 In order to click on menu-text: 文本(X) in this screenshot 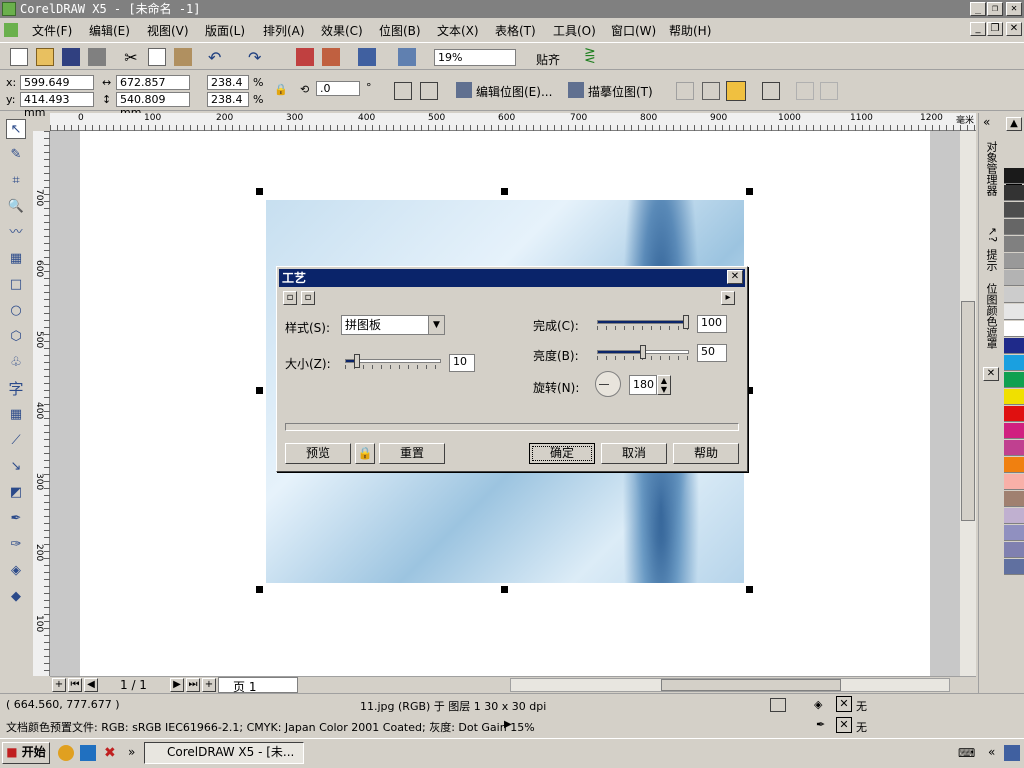, I will do `click(458, 30)`.